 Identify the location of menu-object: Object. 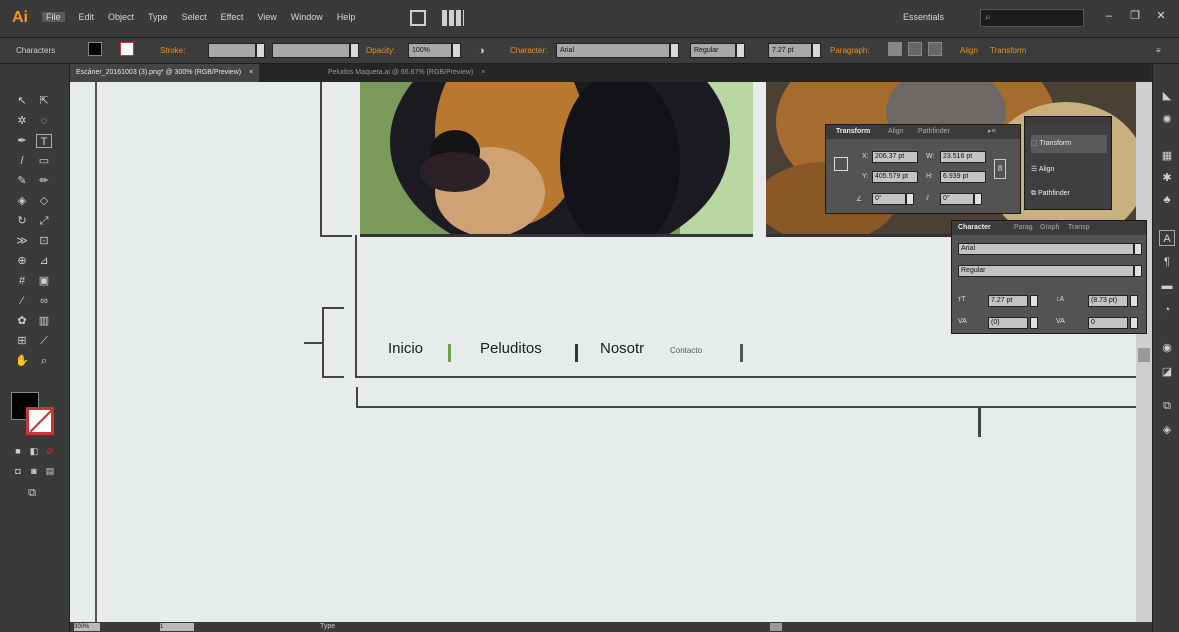
(121, 17).